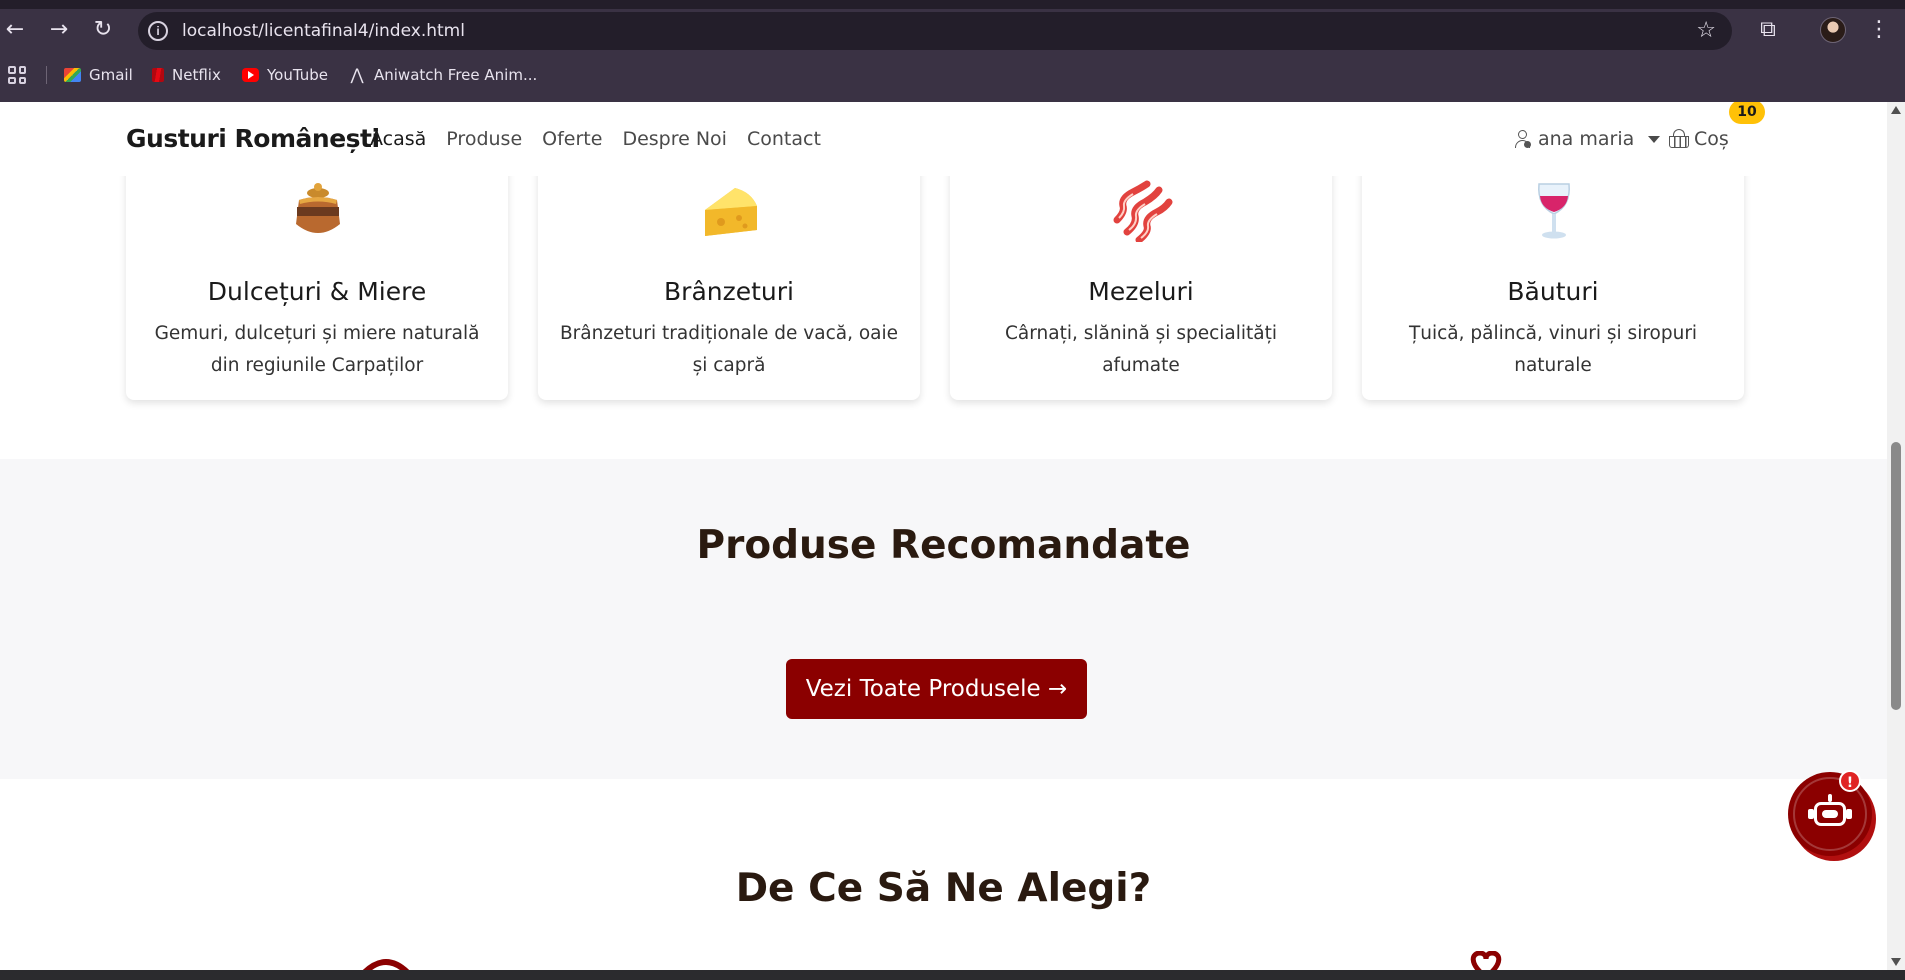 The width and height of the screenshot is (1905, 980). I want to click on category-title: Mezeluri, so click(1141, 291).